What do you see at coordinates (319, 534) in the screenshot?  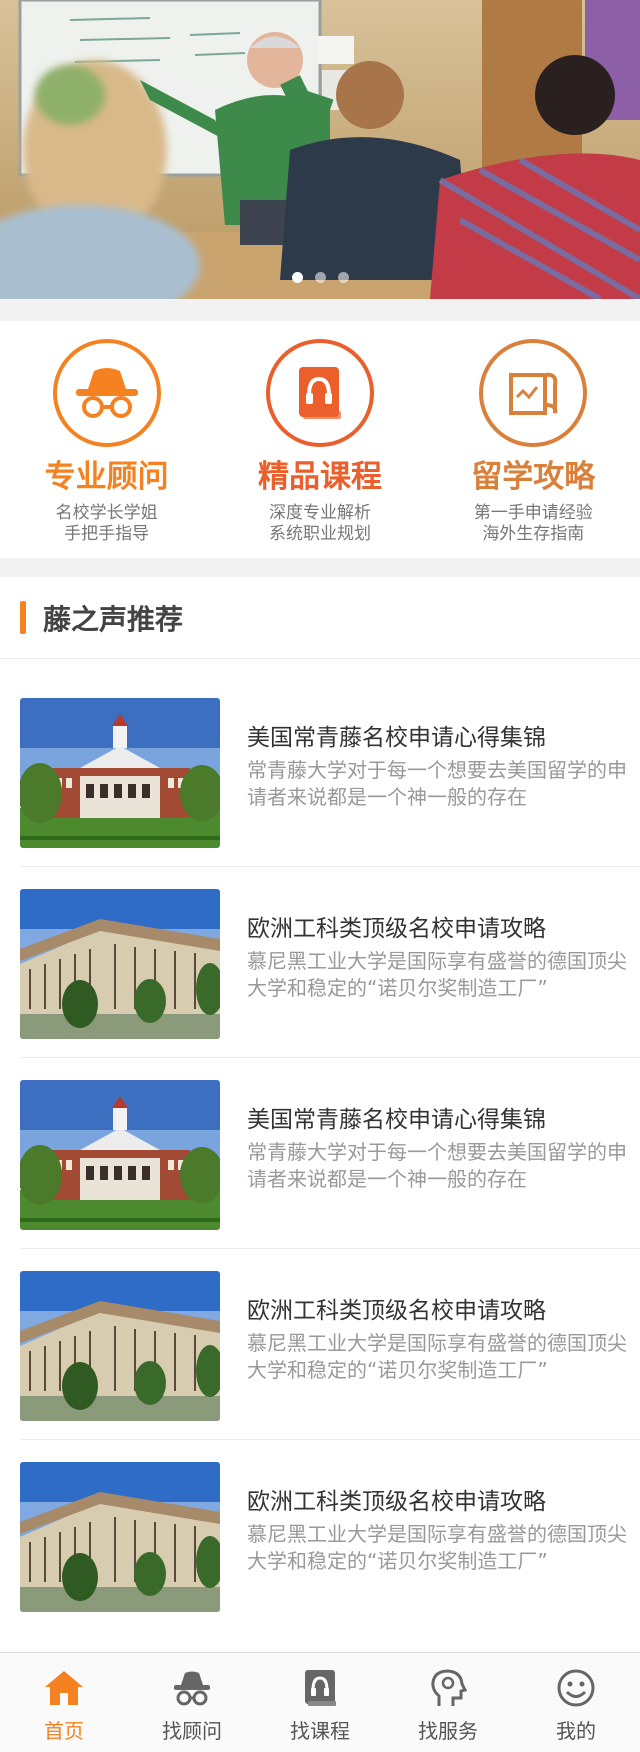 I see `feature-subtitle-line: 系统职业规划` at bounding box center [319, 534].